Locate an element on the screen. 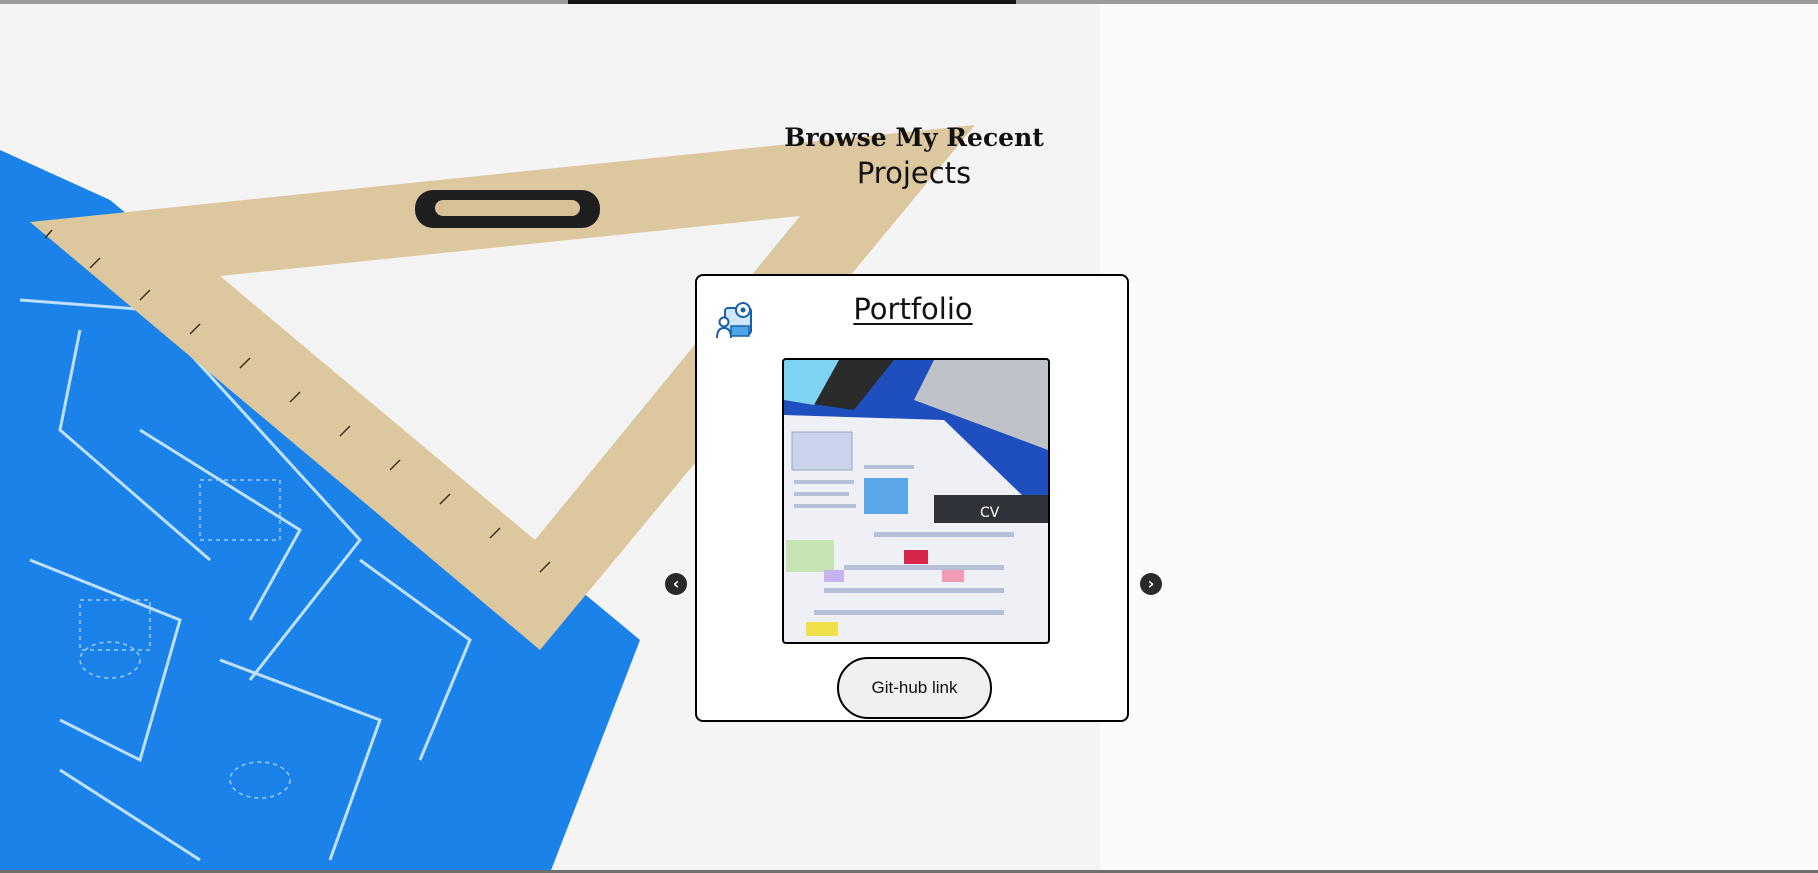  chevron-left-icon: ‹ is located at coordinates (676, 583).